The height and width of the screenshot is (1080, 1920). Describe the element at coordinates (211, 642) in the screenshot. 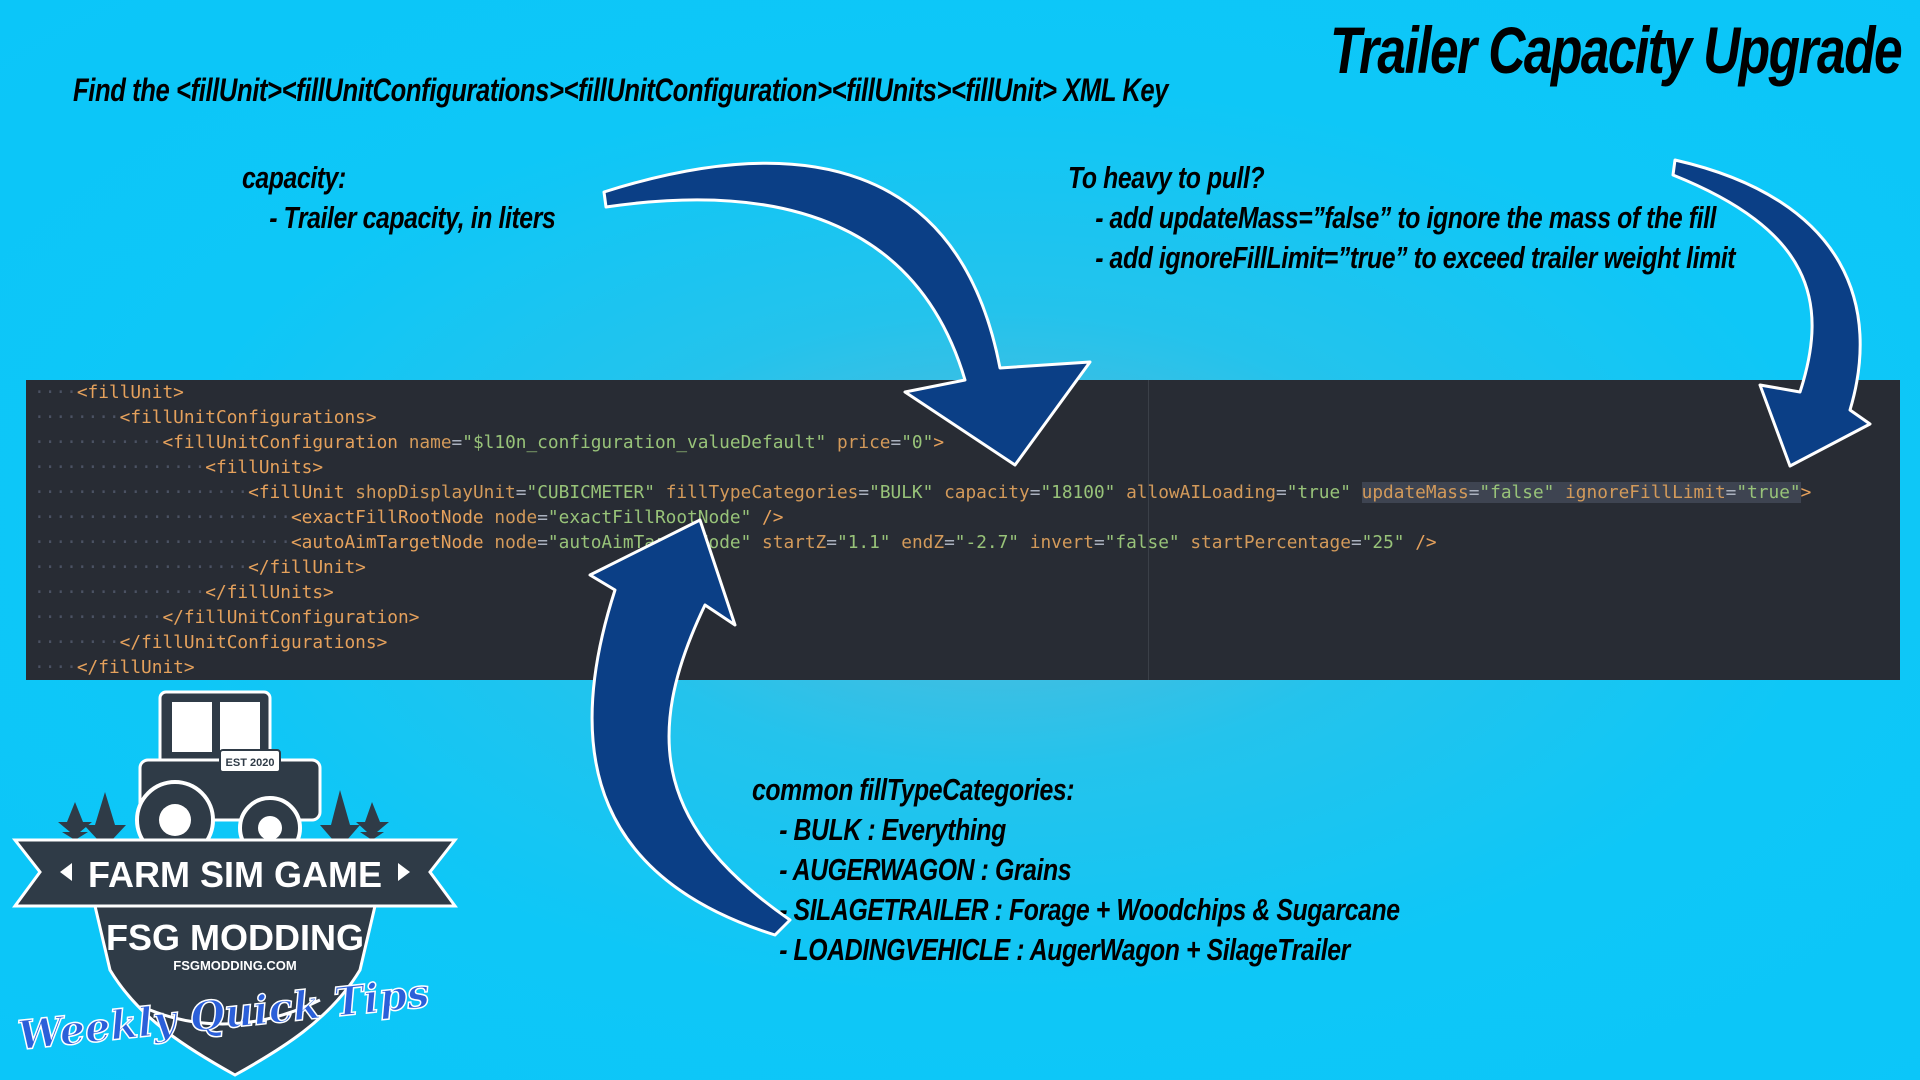

I see `code-line-11: ········</fillUnitConfigurations>` at that location.